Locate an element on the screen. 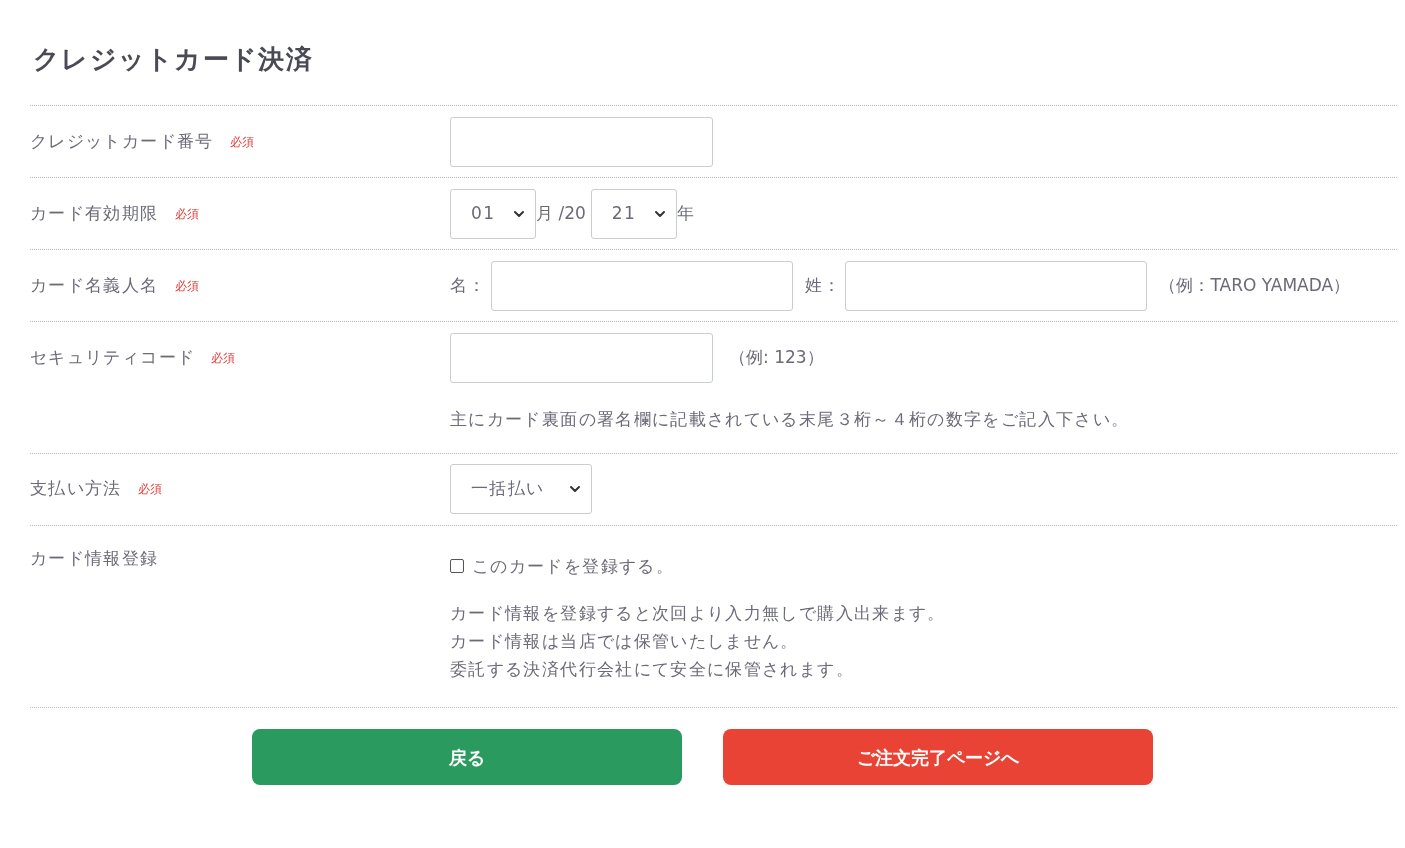 The image size is (1405, 848). card-number-field is located at coordinates (581, 141).